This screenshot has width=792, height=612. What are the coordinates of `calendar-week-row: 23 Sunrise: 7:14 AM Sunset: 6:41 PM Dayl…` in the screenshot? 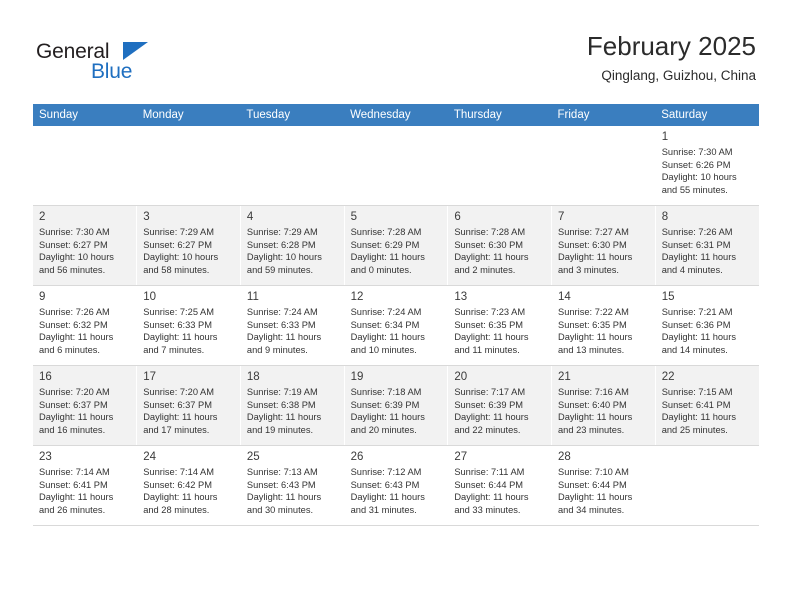 It's located at (396, 485).